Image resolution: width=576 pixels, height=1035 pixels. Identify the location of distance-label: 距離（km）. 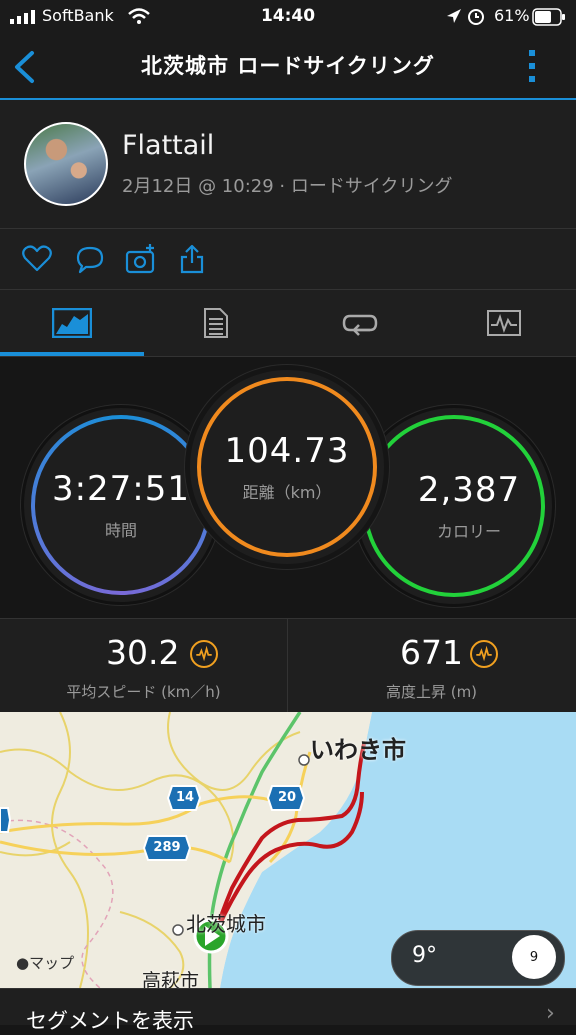
(287, 492).